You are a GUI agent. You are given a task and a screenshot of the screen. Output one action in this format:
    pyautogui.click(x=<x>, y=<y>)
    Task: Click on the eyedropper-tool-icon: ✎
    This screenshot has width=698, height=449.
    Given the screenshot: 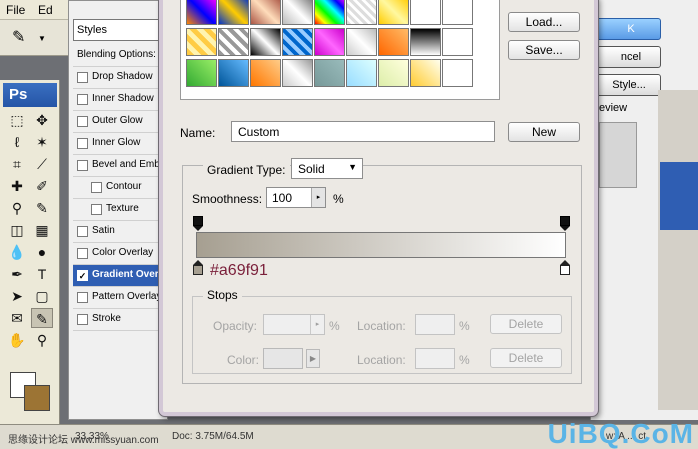 What is the action you would take?
    pyautogui.click(x=42, y=318)
    